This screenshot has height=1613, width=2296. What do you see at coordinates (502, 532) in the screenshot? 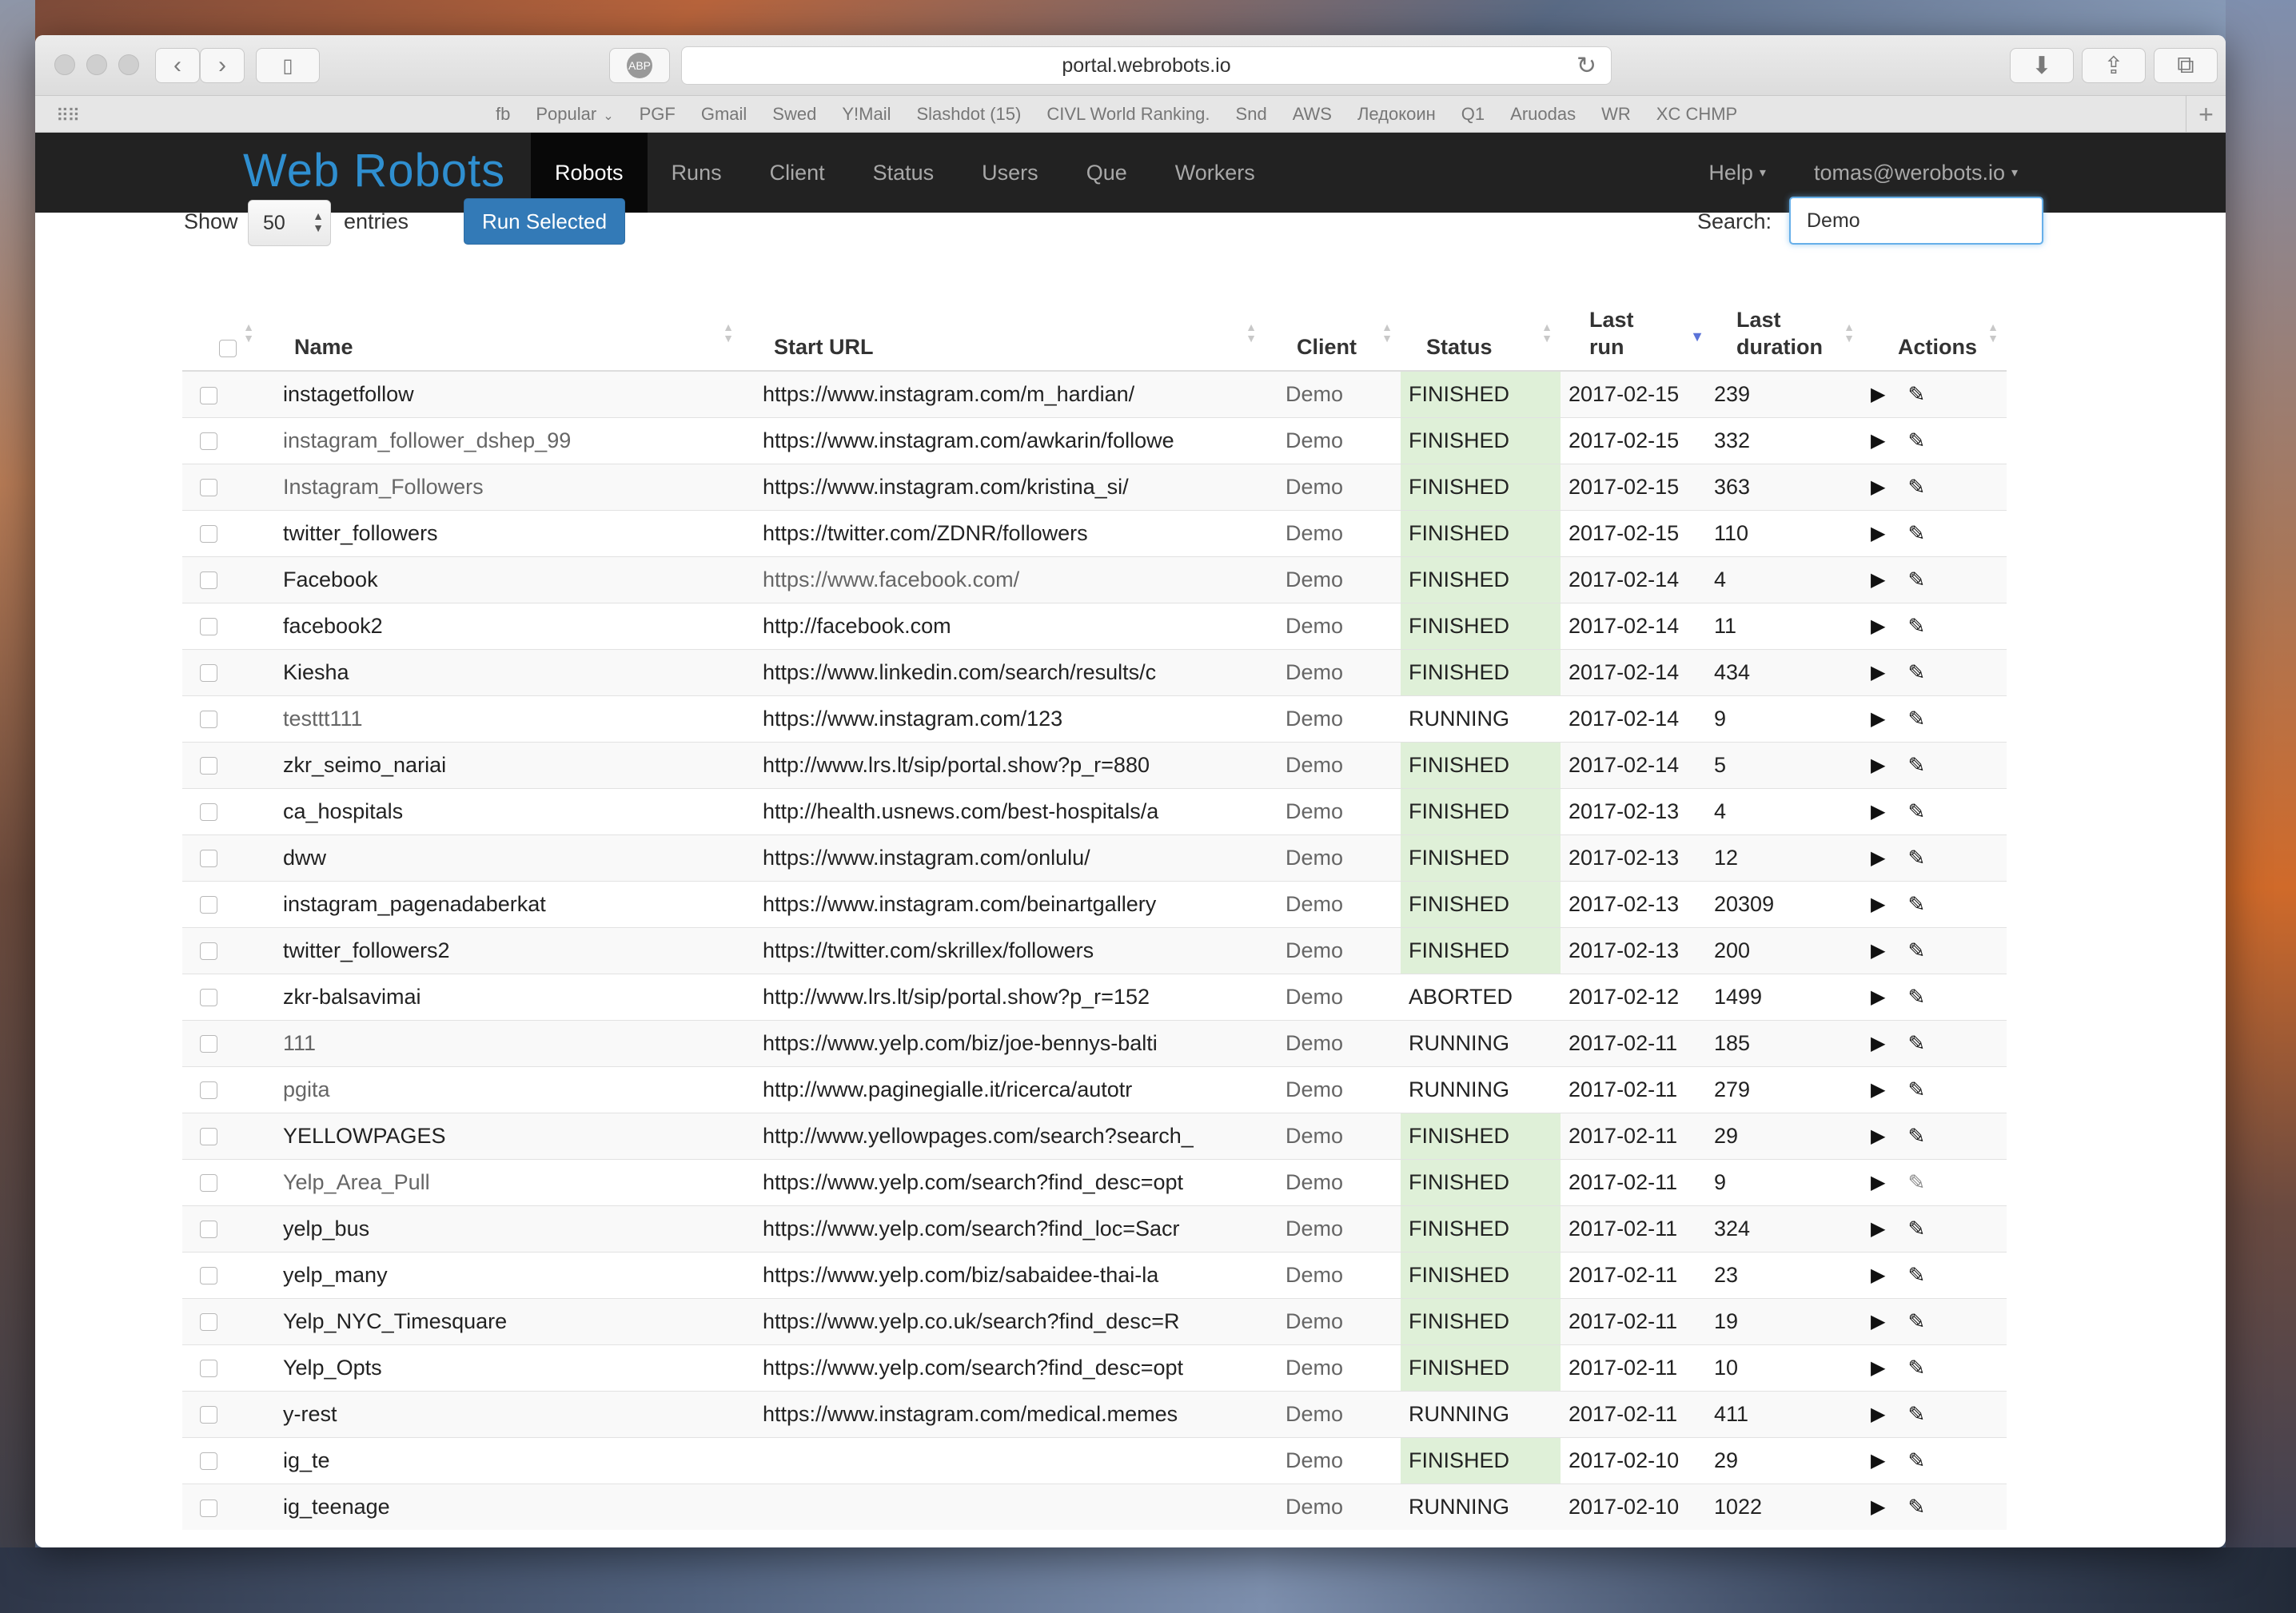
I see `robot-name: twitter_followers` at bounding box center [502, 532].